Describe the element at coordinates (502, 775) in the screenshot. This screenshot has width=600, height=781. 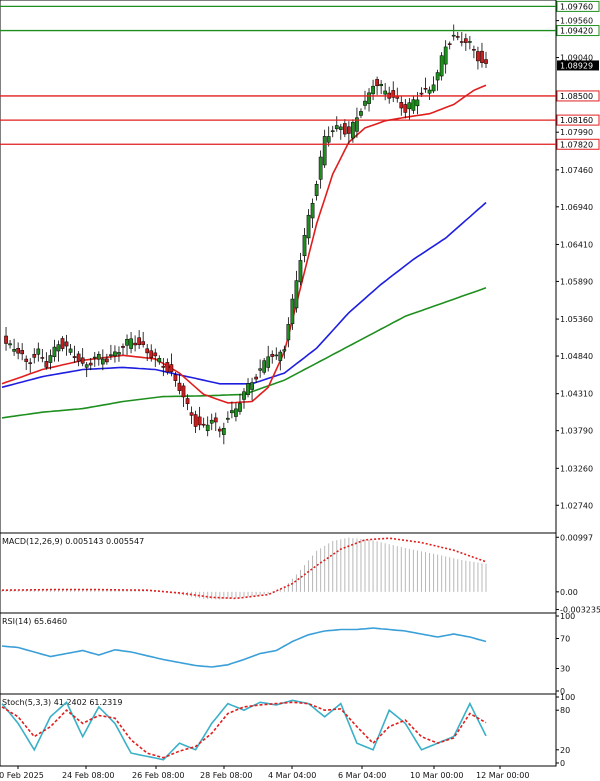
I see `time-tick-label: 12 Mar 00:00` at that location.